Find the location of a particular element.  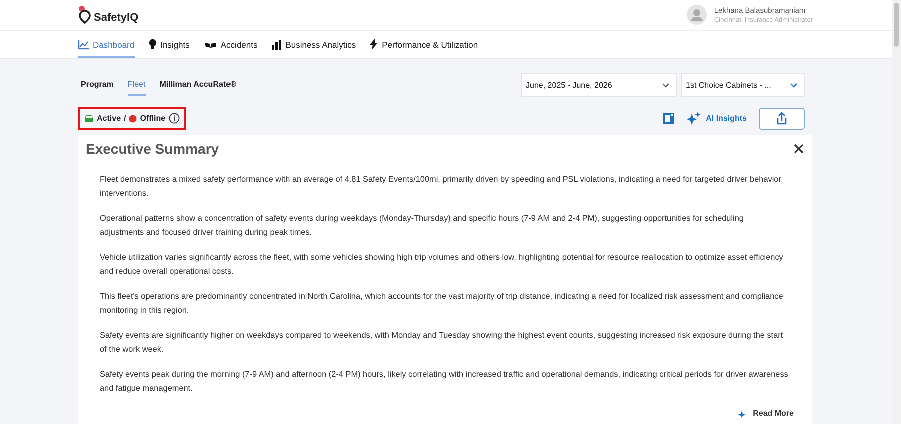

share-button is located at coordinates (782, 119).